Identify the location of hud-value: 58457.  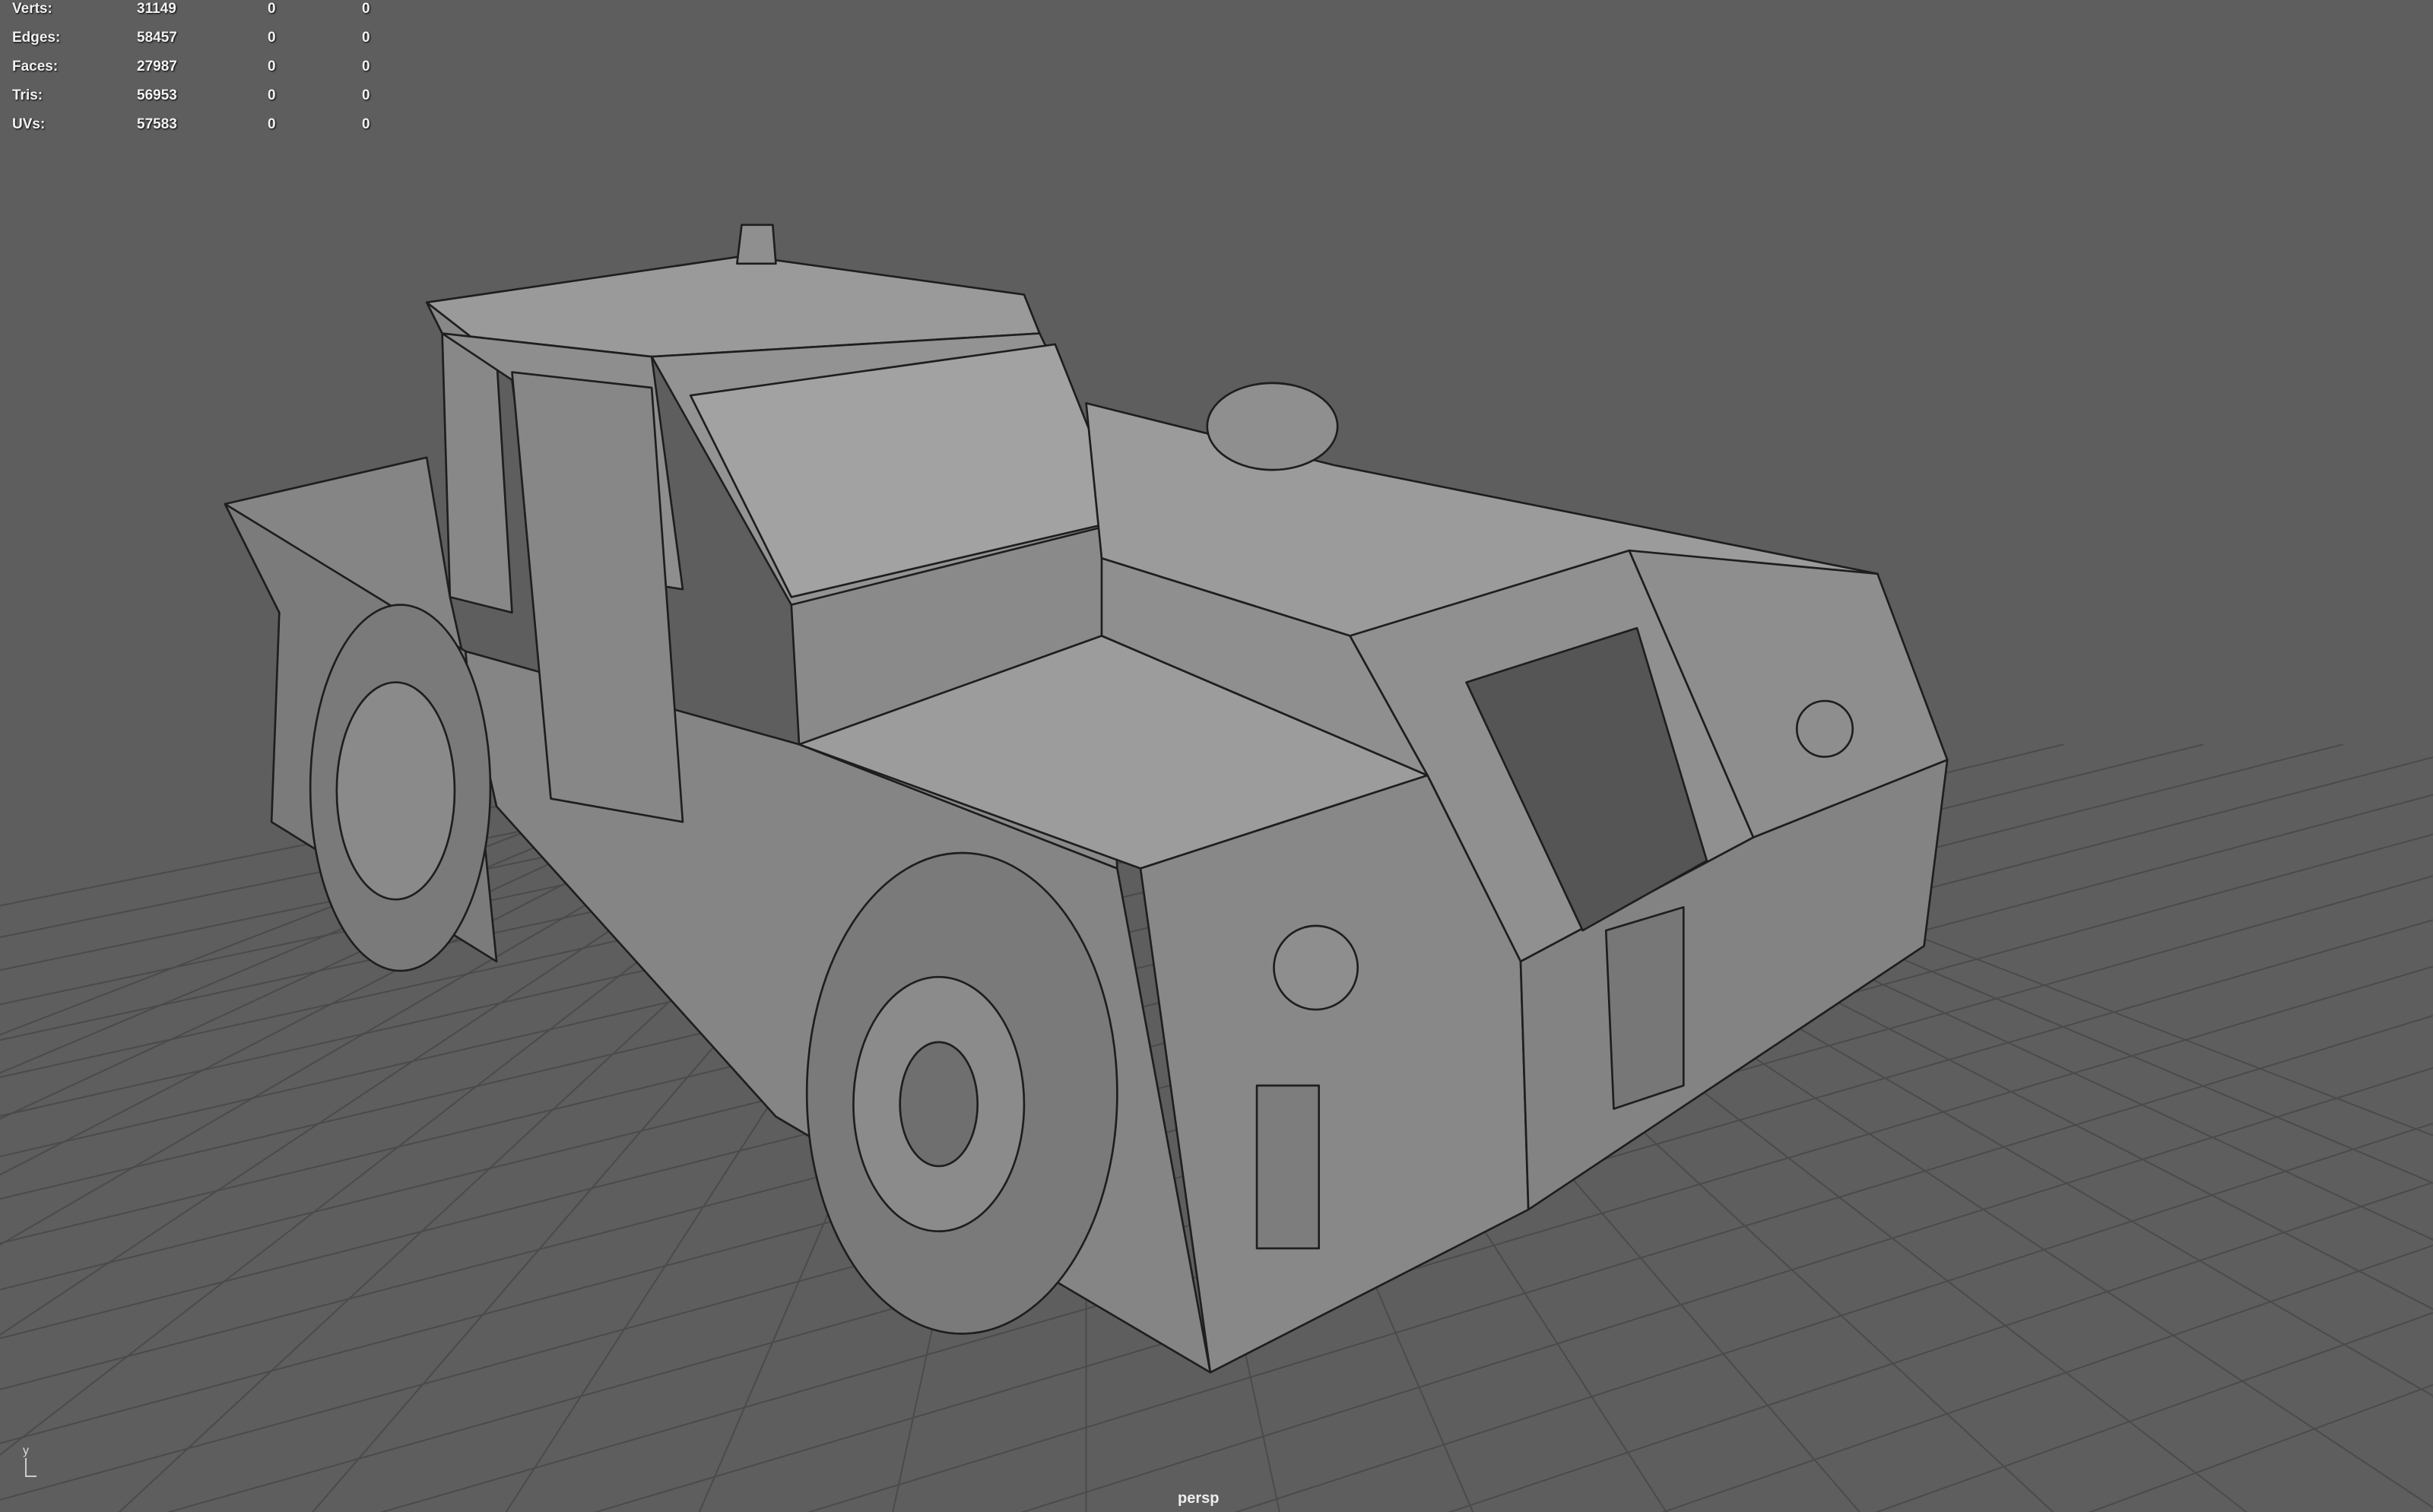
(157, 38).